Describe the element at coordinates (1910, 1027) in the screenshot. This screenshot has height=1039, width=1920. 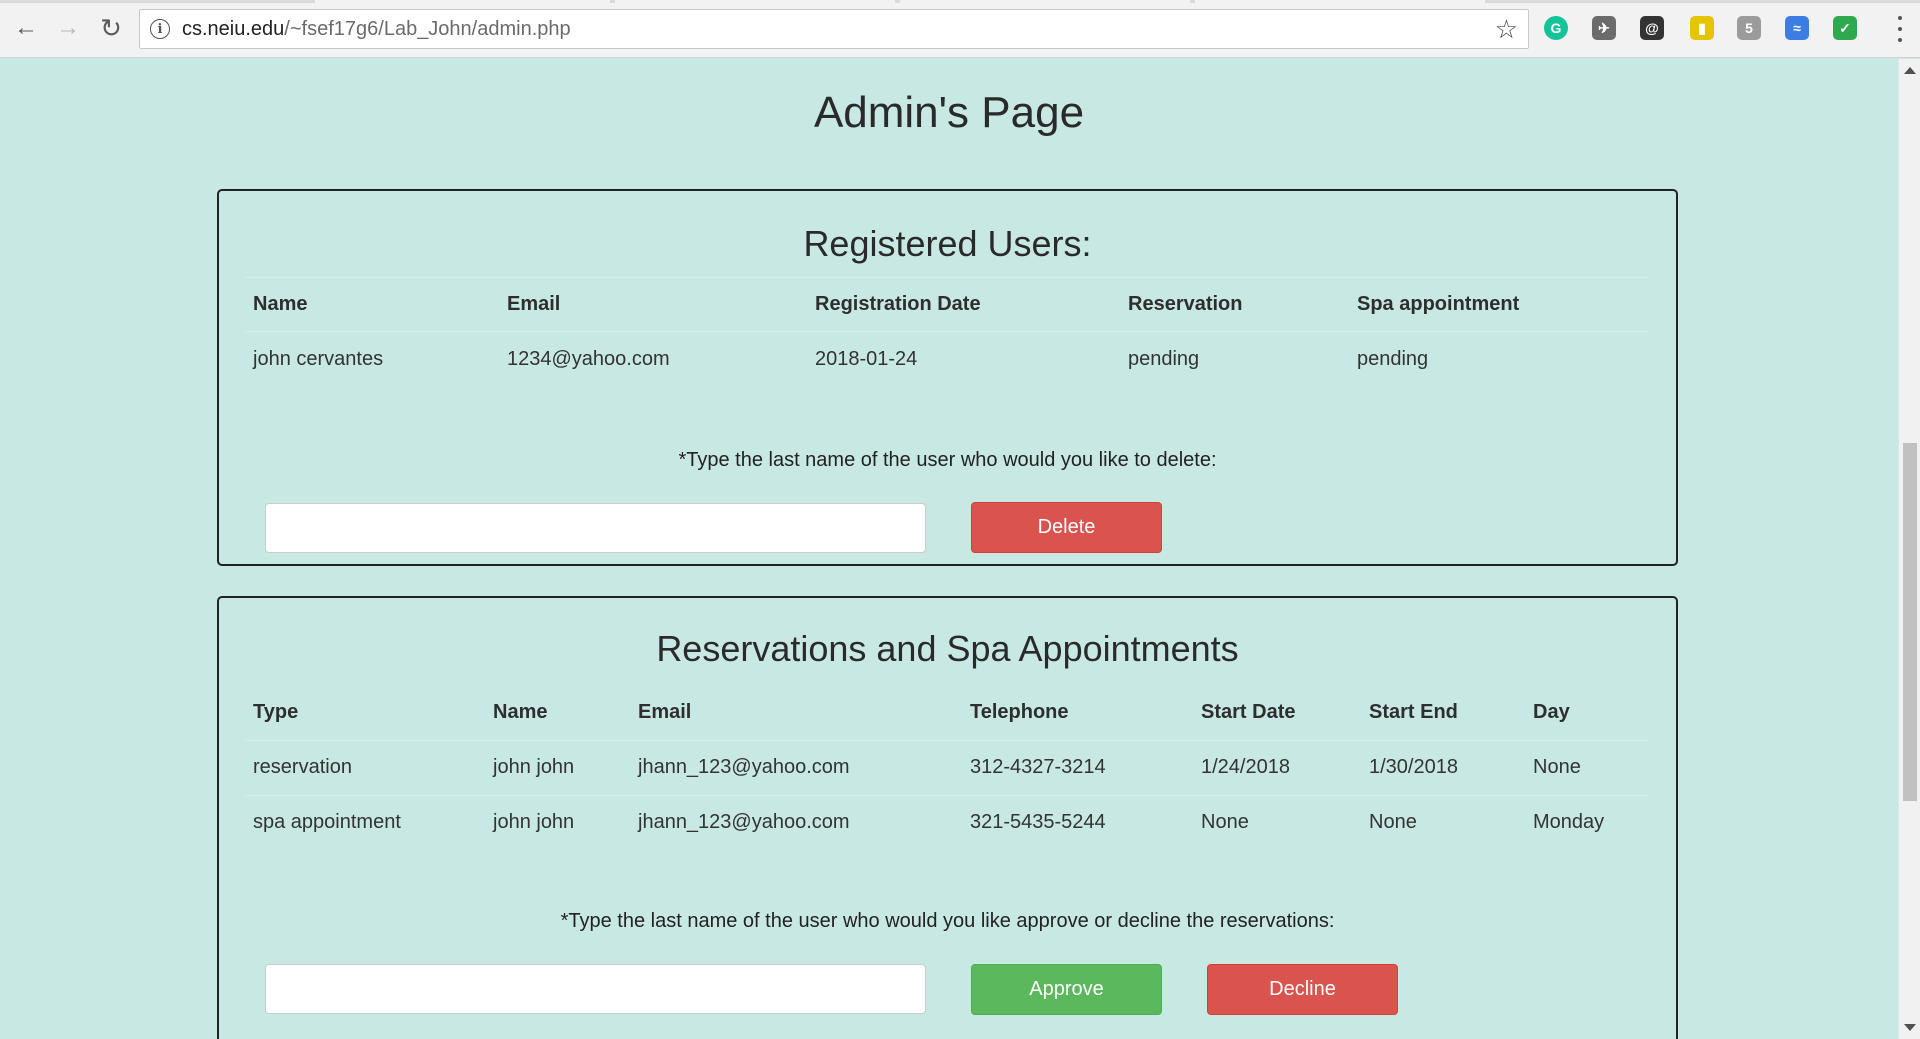
I see `scroll-down-arrow` at that location.